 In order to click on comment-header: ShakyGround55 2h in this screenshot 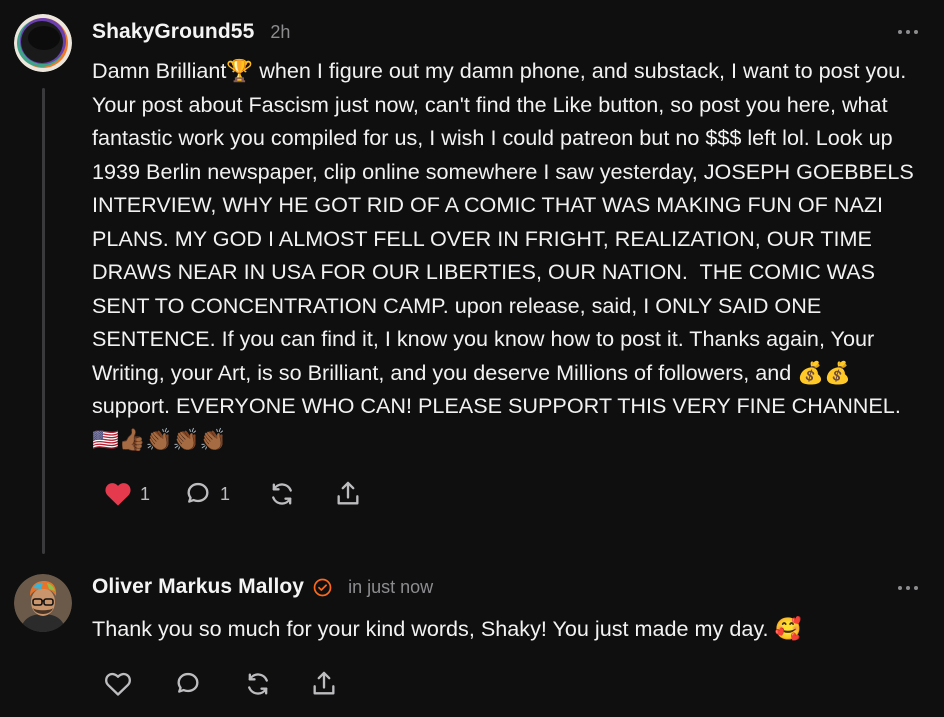, I will do `click(191, 32)`.